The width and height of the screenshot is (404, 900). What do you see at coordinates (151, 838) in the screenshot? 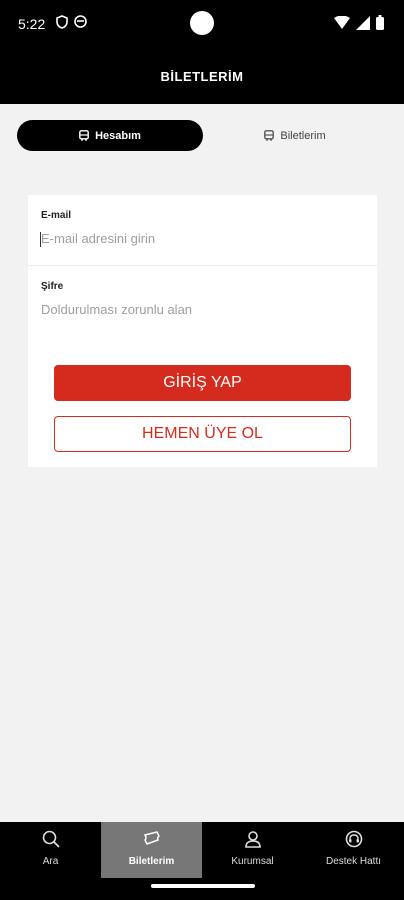
I see `ticket-icon` at bounding box center [151, 838].